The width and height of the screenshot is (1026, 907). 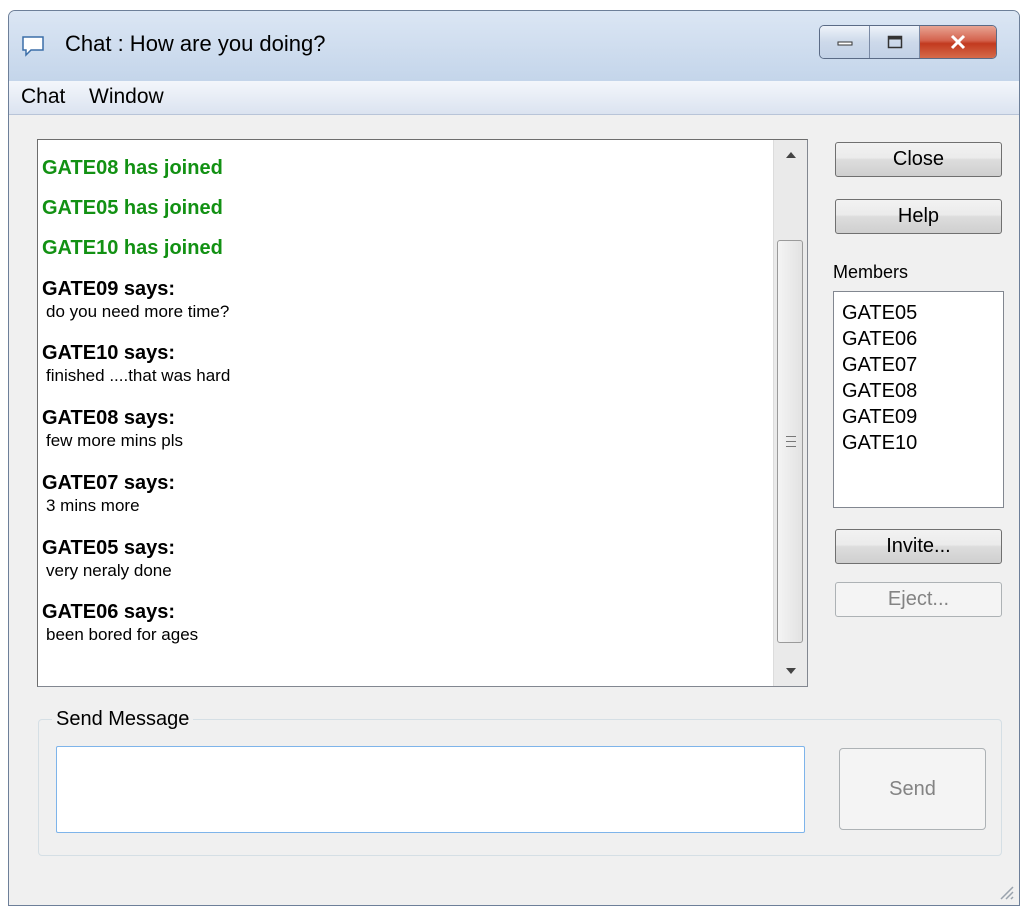 I want to click on scroll-grip-icon, so click(x=791, y=443).